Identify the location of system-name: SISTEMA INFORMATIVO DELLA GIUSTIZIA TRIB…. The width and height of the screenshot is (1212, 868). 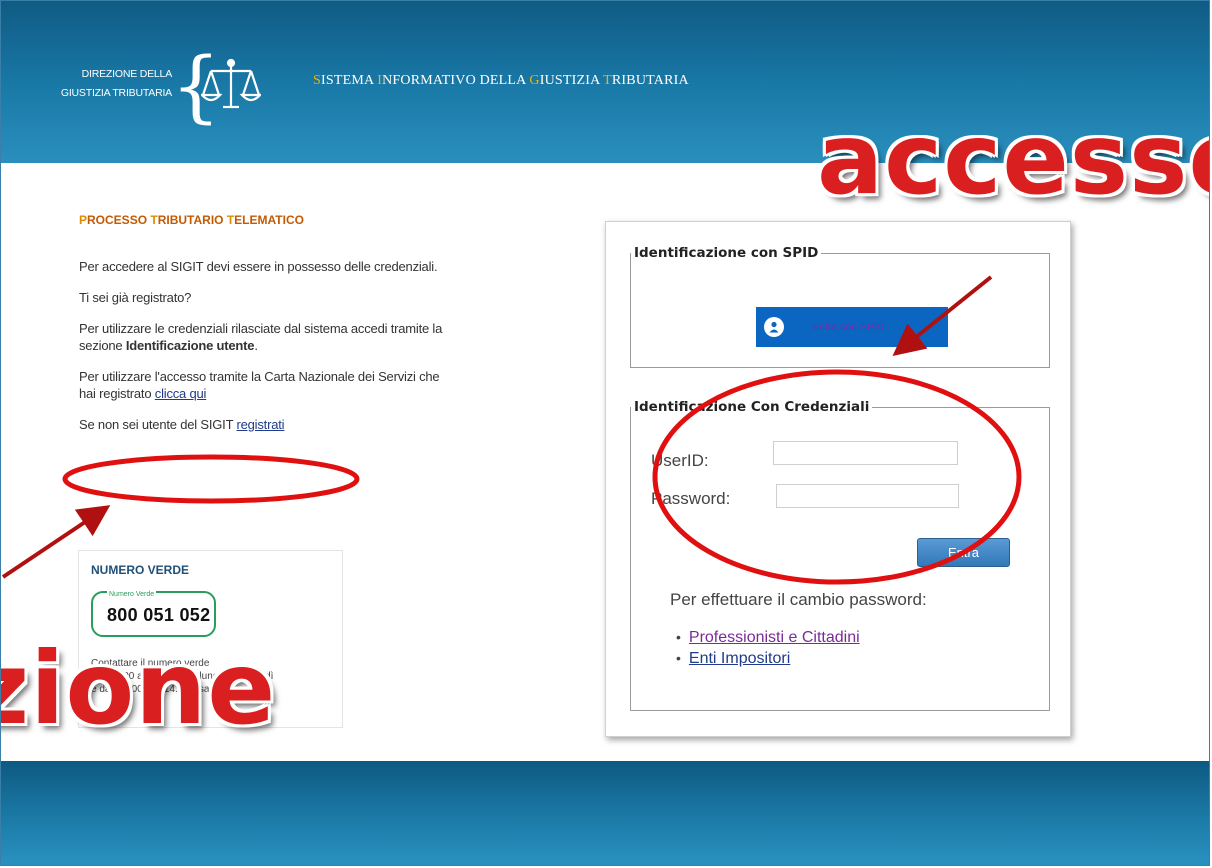
(501, 80).